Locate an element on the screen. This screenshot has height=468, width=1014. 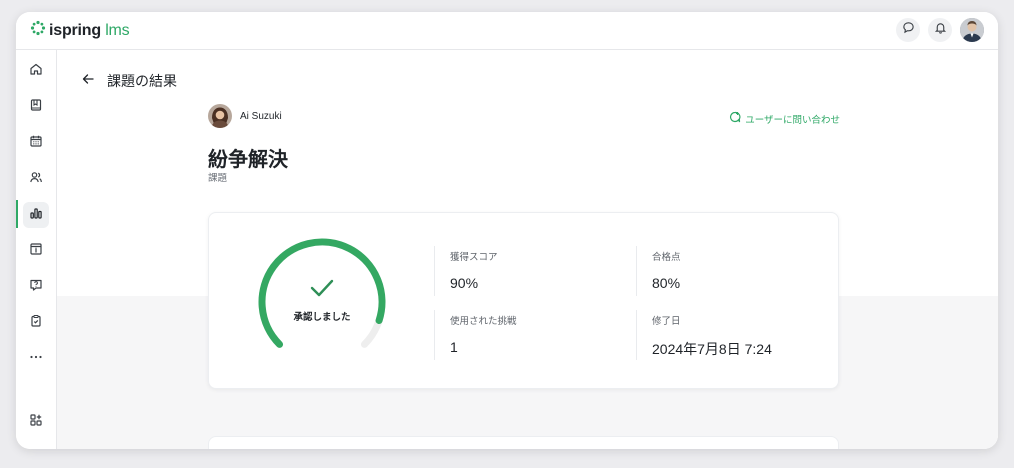
calendar-icon is located at coordinates (36, 143).